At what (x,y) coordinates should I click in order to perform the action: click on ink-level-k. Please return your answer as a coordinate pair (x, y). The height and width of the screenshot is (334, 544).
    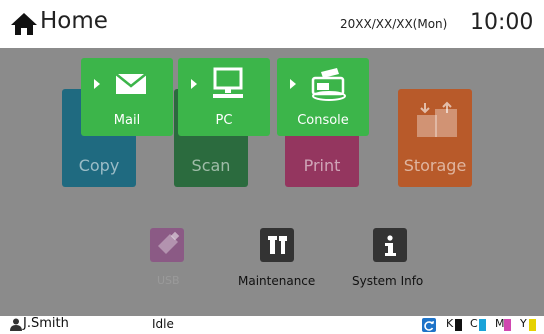
    Looking at the image, I should click on (458, 325).